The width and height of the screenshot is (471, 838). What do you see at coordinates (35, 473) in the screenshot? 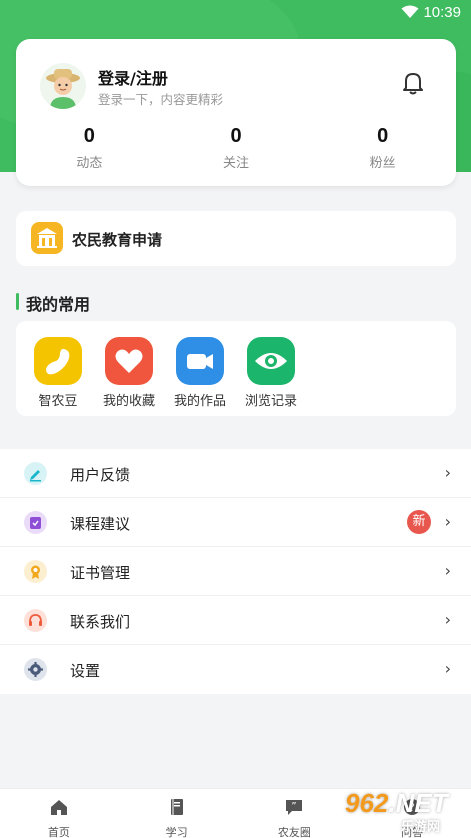
I see `edit-icon` at bounding box center [35, 473].